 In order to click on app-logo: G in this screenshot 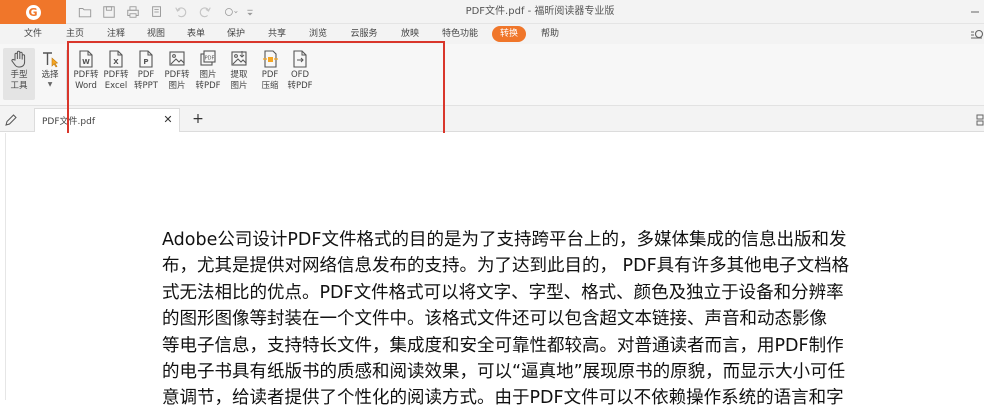, I will do `click(33, 12)`.